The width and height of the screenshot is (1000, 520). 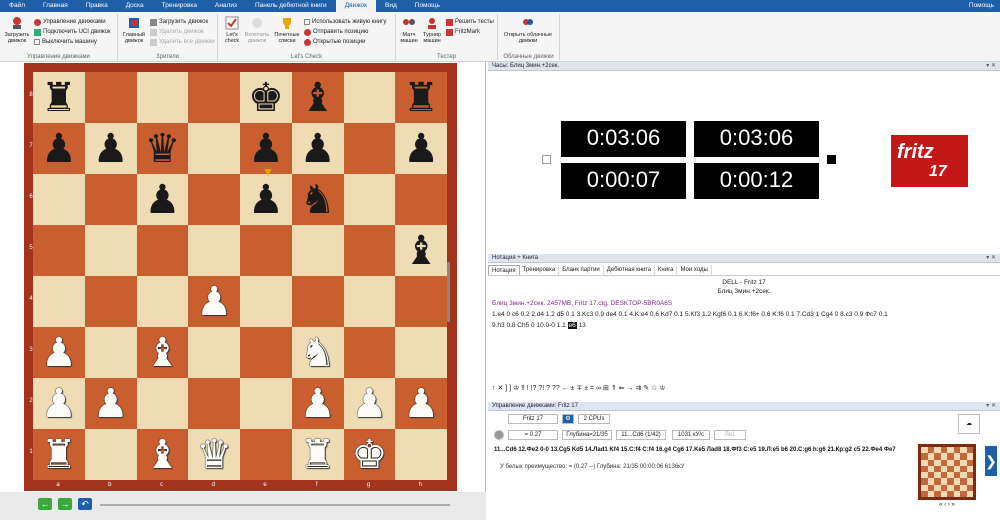 I want to click on square-f8: ♝, so click(x=317, y=97).